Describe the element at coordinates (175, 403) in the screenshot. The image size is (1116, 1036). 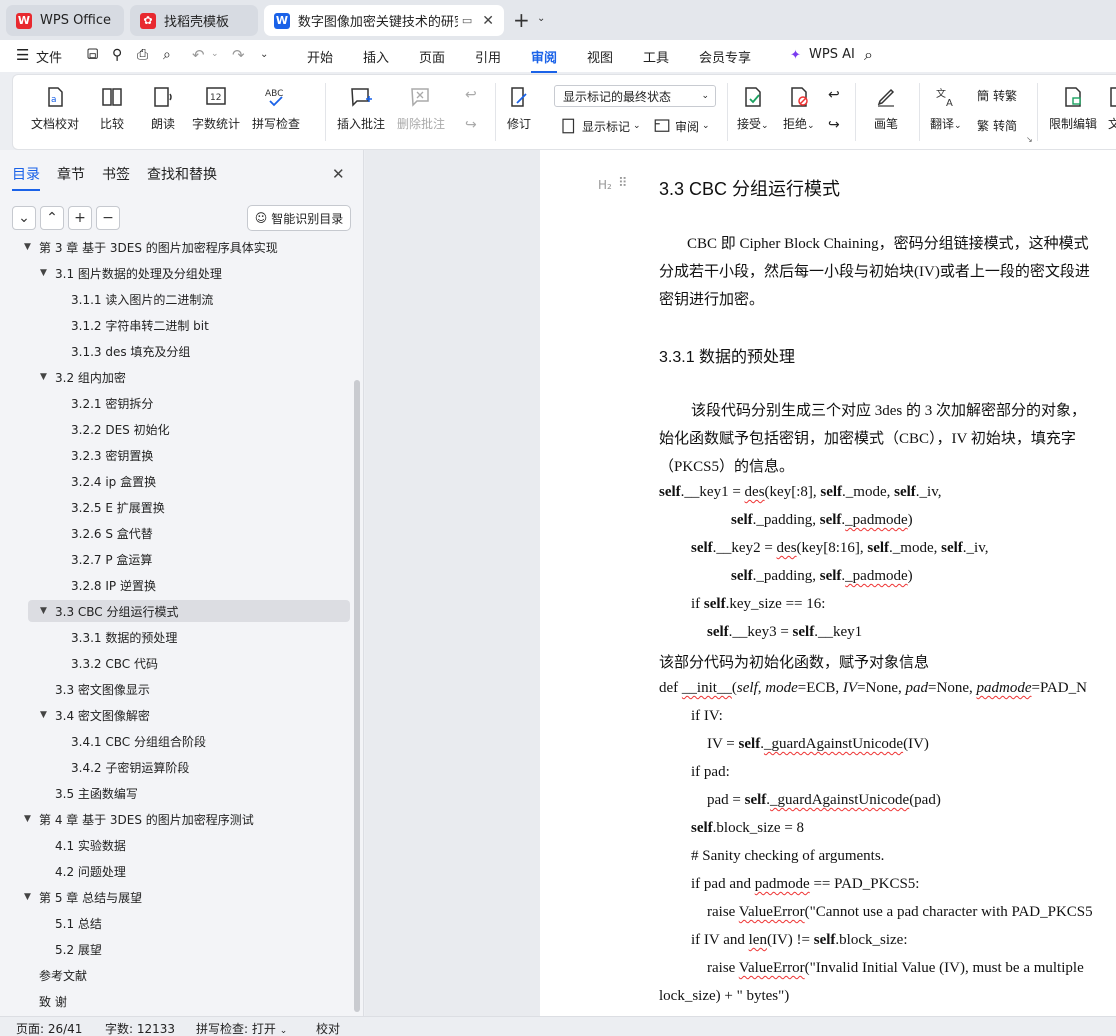
I see `toc-item: 3.2.1 密钥拆分` at that location.